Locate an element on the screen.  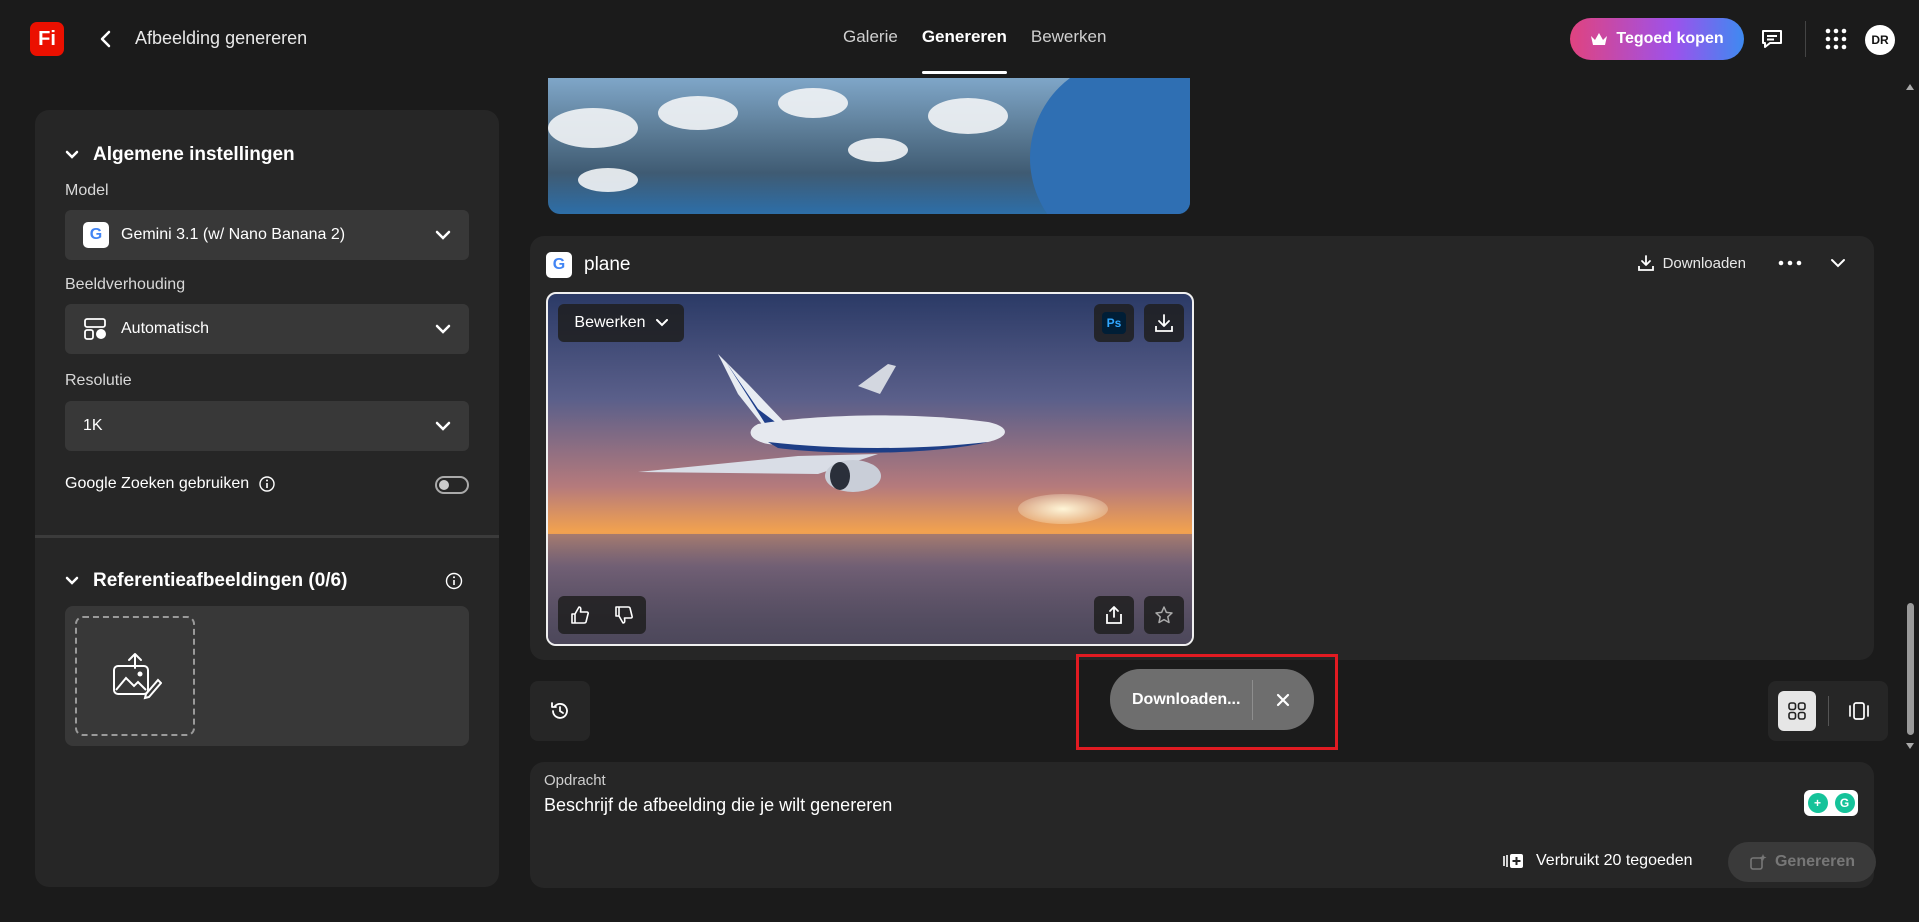
grammarly-widget: + G is located at coordinates (1831, 803).